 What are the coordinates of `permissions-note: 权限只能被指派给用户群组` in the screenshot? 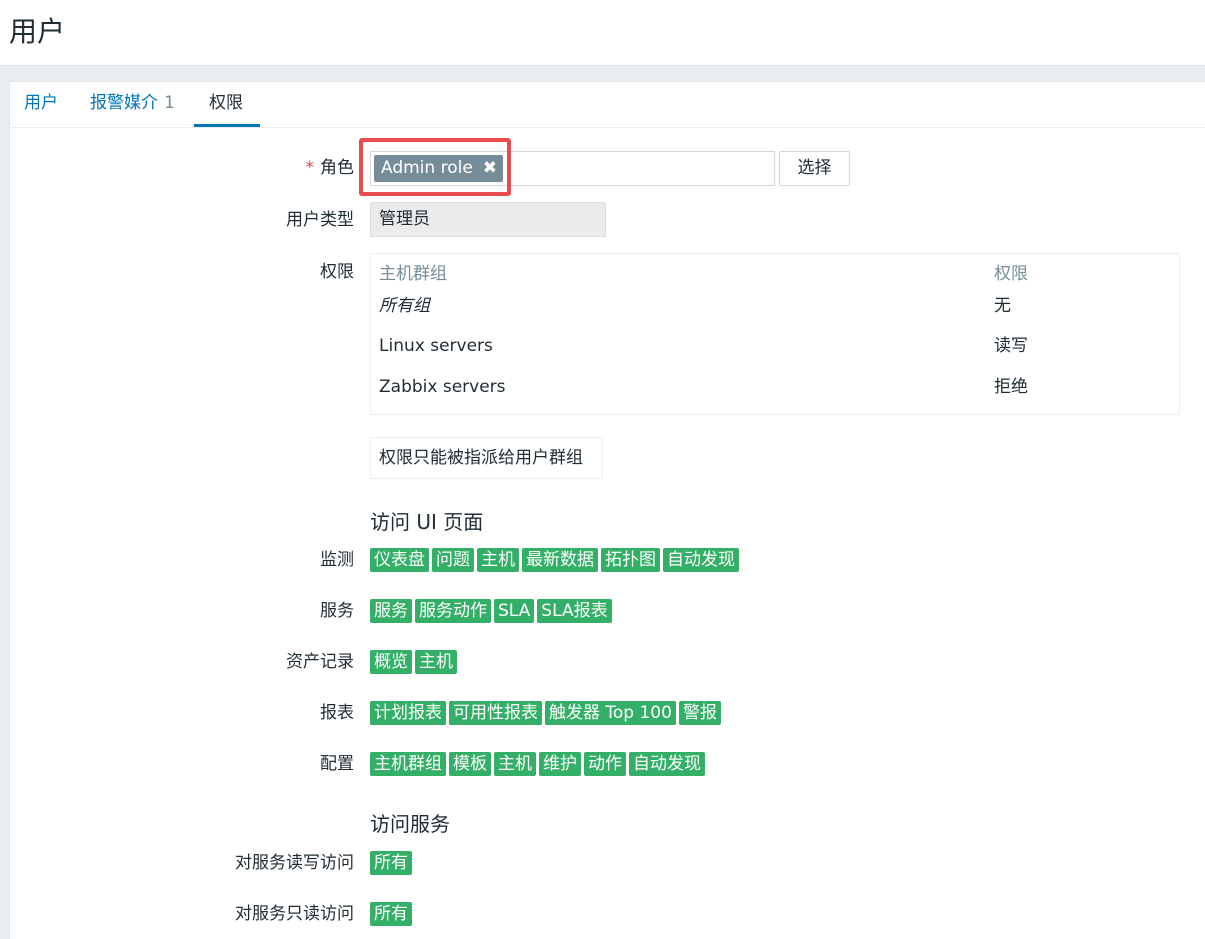 It's located at (486, 458).